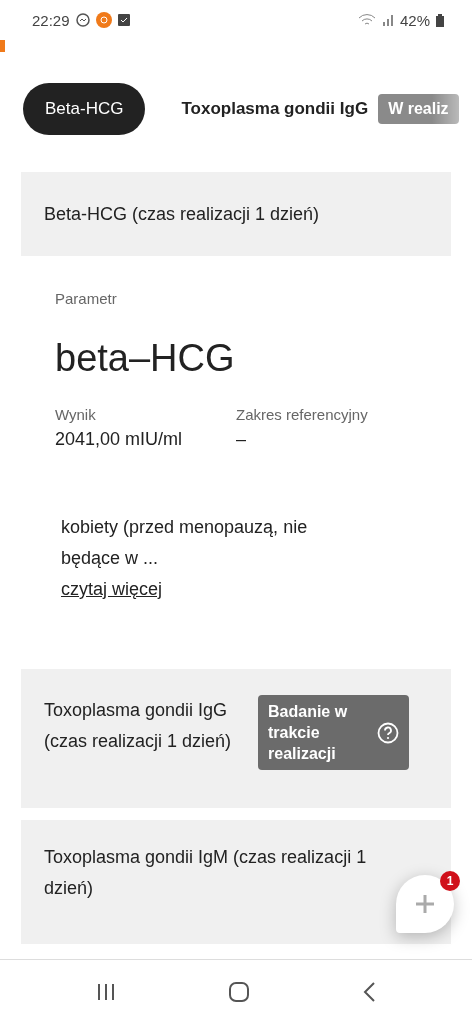 Image resolution: width=472 pixels, height=1024 pixels. What do you see at coordinates (333, 732) in the screenshot?
I see `status-tag: Badanie w trakcie realizacji` at bounding box center [333, 732].